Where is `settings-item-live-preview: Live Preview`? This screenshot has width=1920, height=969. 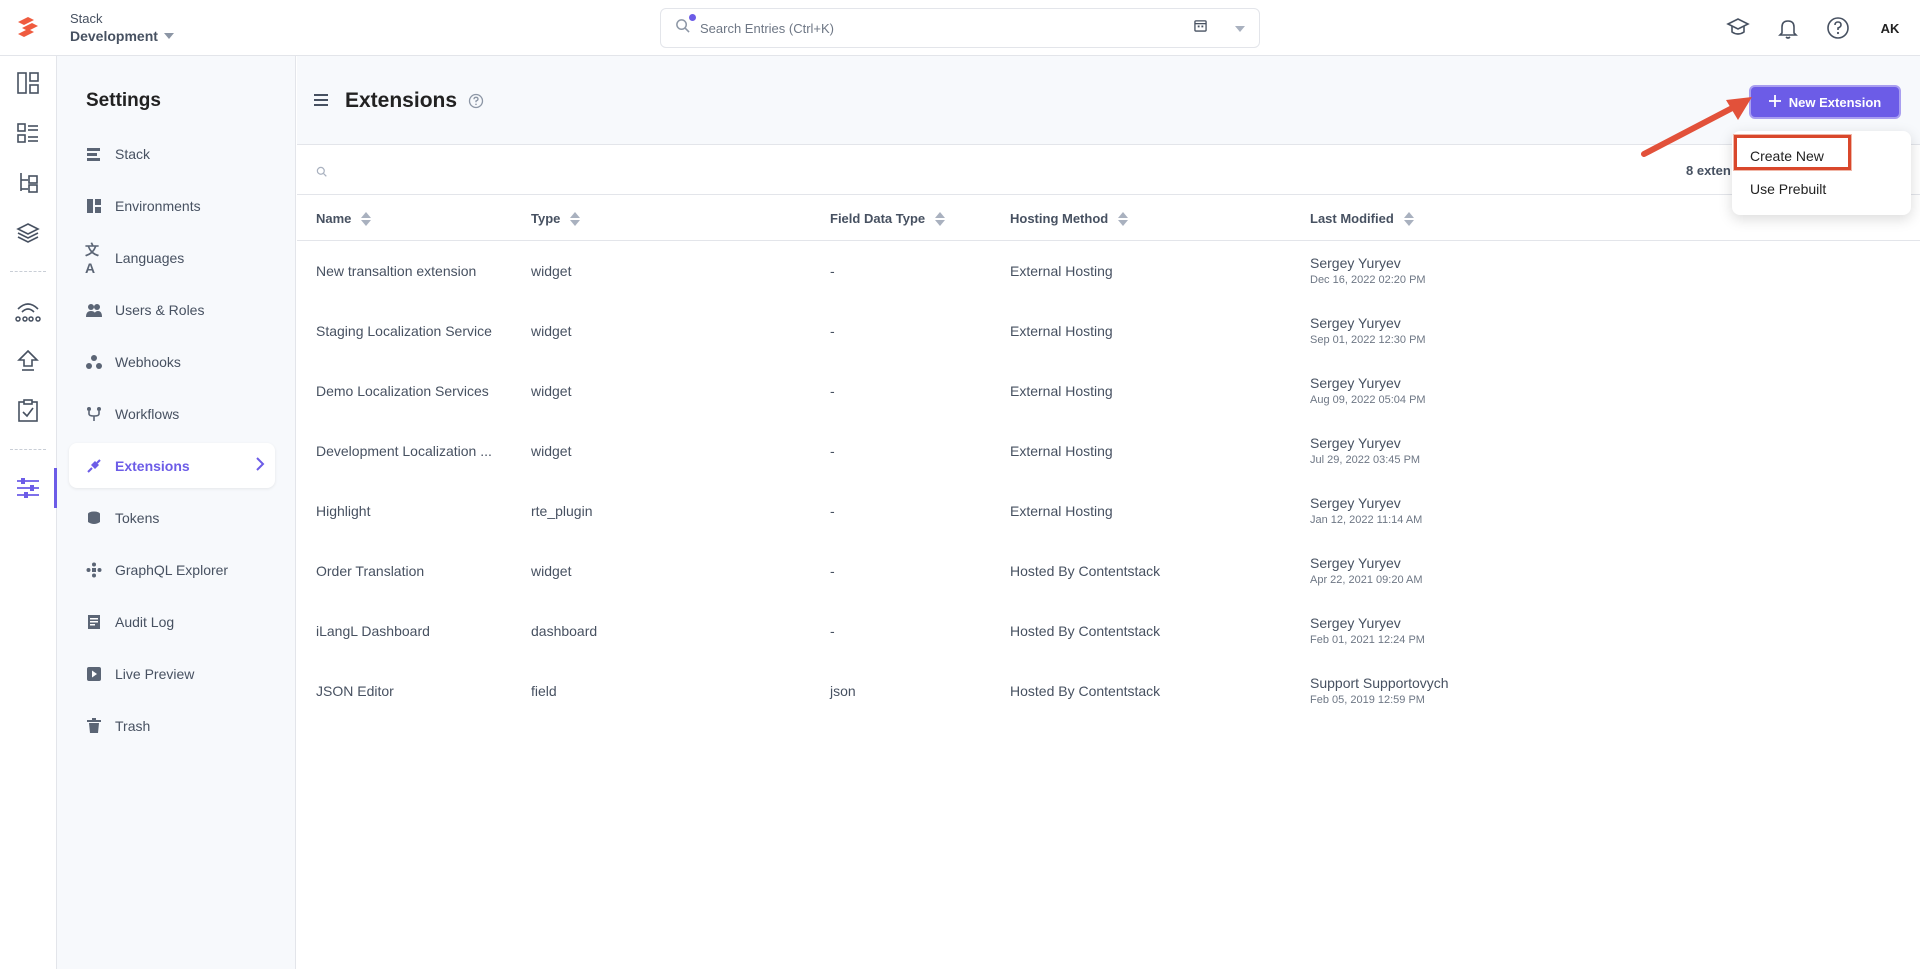
settings-item-live-preview: Live Preview is located at coordinates (172, 673).